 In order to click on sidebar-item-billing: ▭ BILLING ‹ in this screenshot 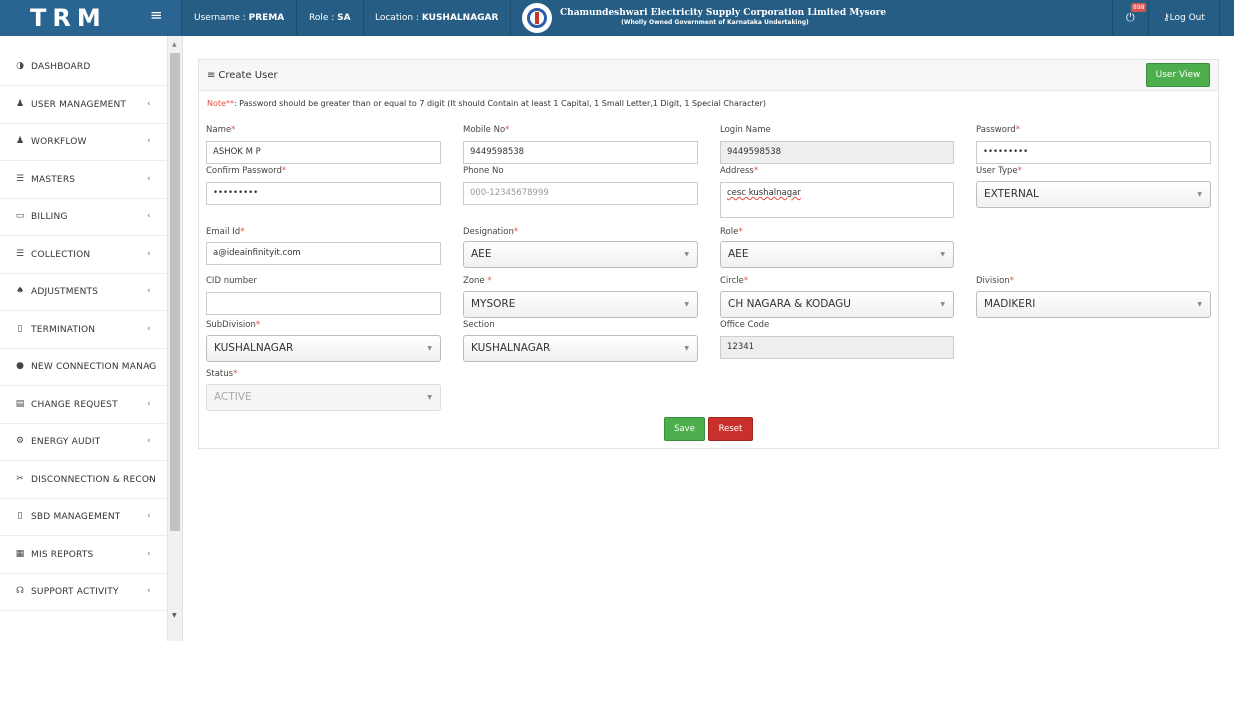, I will do `click(84, 217)`.